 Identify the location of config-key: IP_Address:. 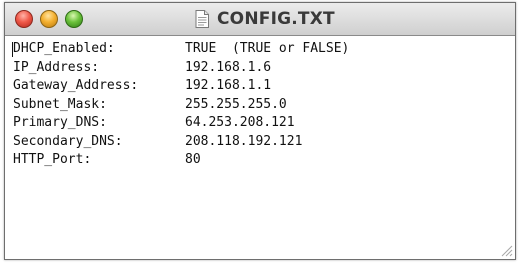
(56, 67).